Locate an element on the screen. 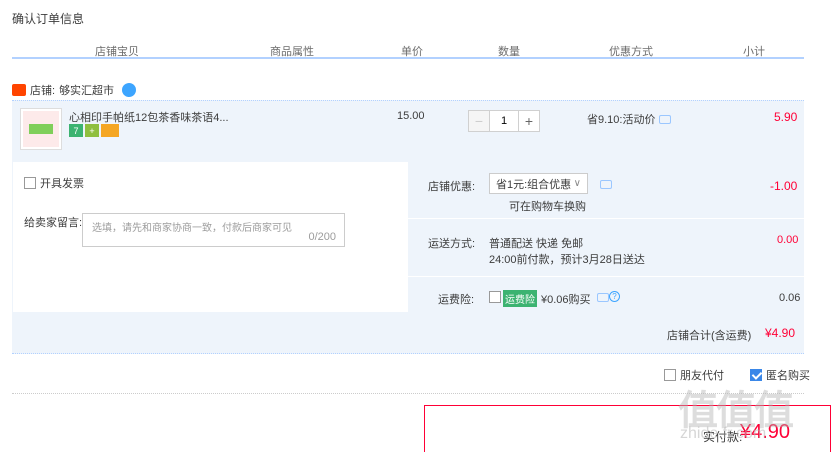 This screenshot has width=831, height=452. shipping-eta: 24:00前付款，预计3月28日送达 is located at coordinates (567, 260).